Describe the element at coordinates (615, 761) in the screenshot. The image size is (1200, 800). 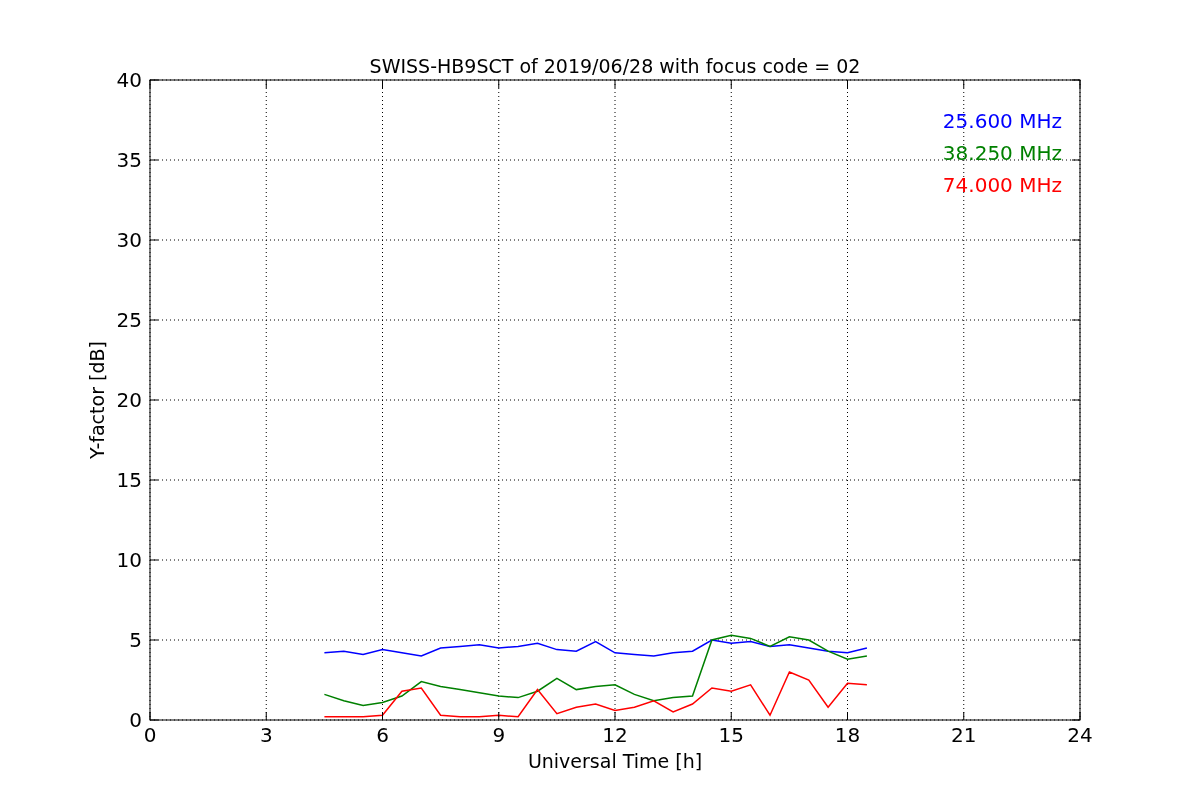
I see `x-axis-label: Universal Time [h]` at that location.